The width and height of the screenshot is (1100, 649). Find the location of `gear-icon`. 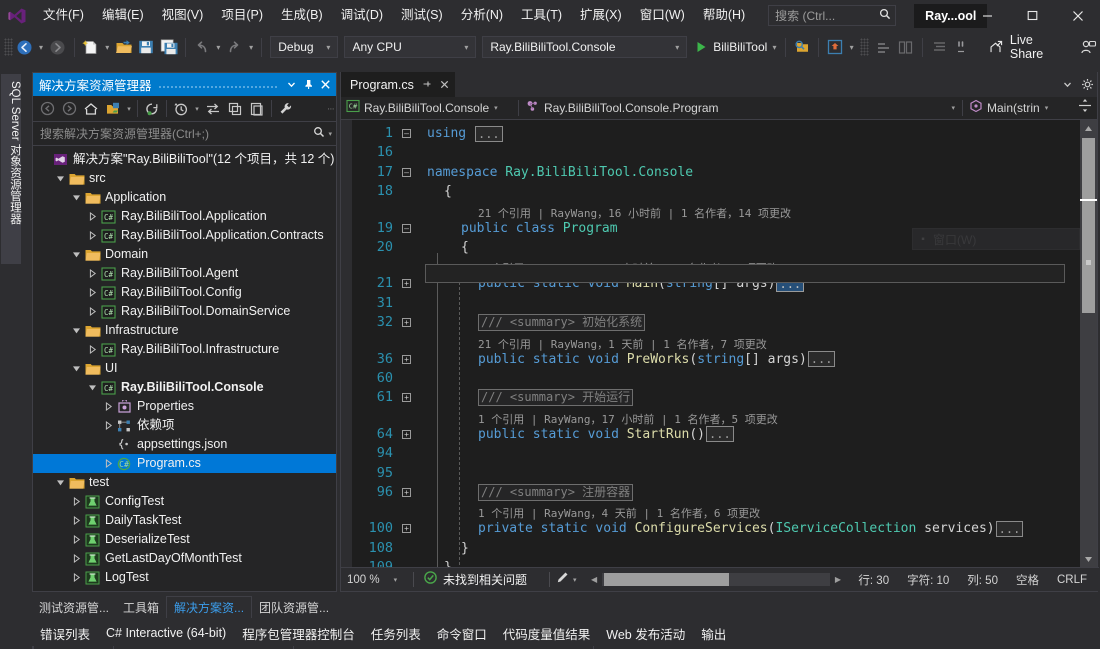

gear-icon is located at coordinates (1087, 84).